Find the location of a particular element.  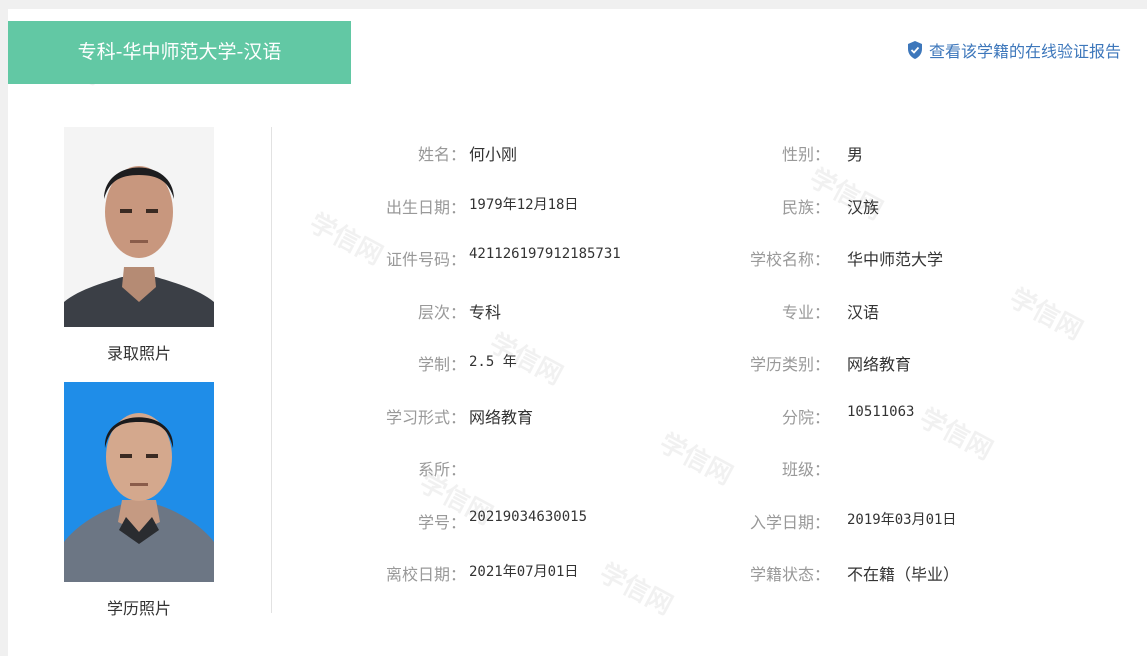

id-number-label: 证件号码： is located at coordinates (425, 259).